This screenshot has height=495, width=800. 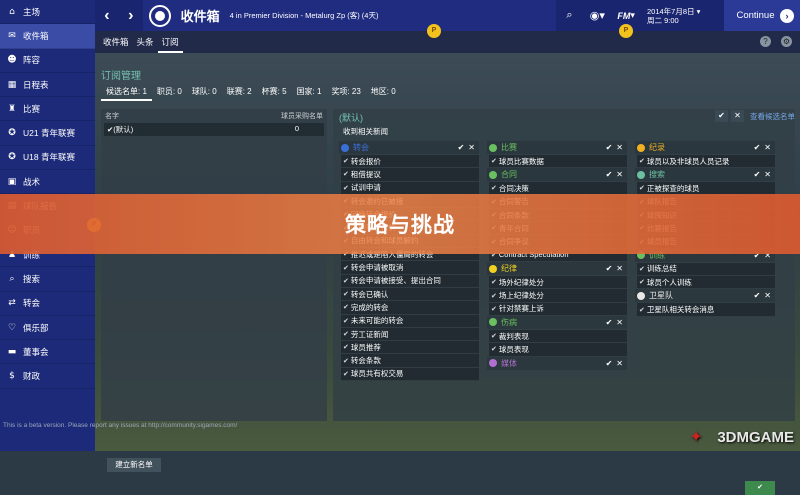 What do you see at coordinates (558, 162) in the screenshot?
I see `subscription-item: ✔ 球员比赛数据` at bounding box center [558, 162].